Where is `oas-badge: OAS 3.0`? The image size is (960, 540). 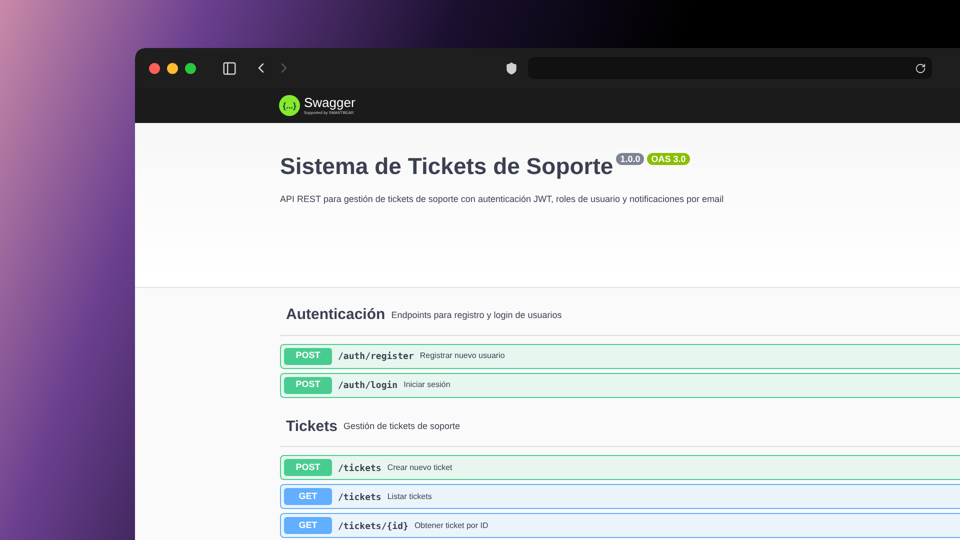
oas-badge: OAS 3.0 is located at coordinates (668, 159).